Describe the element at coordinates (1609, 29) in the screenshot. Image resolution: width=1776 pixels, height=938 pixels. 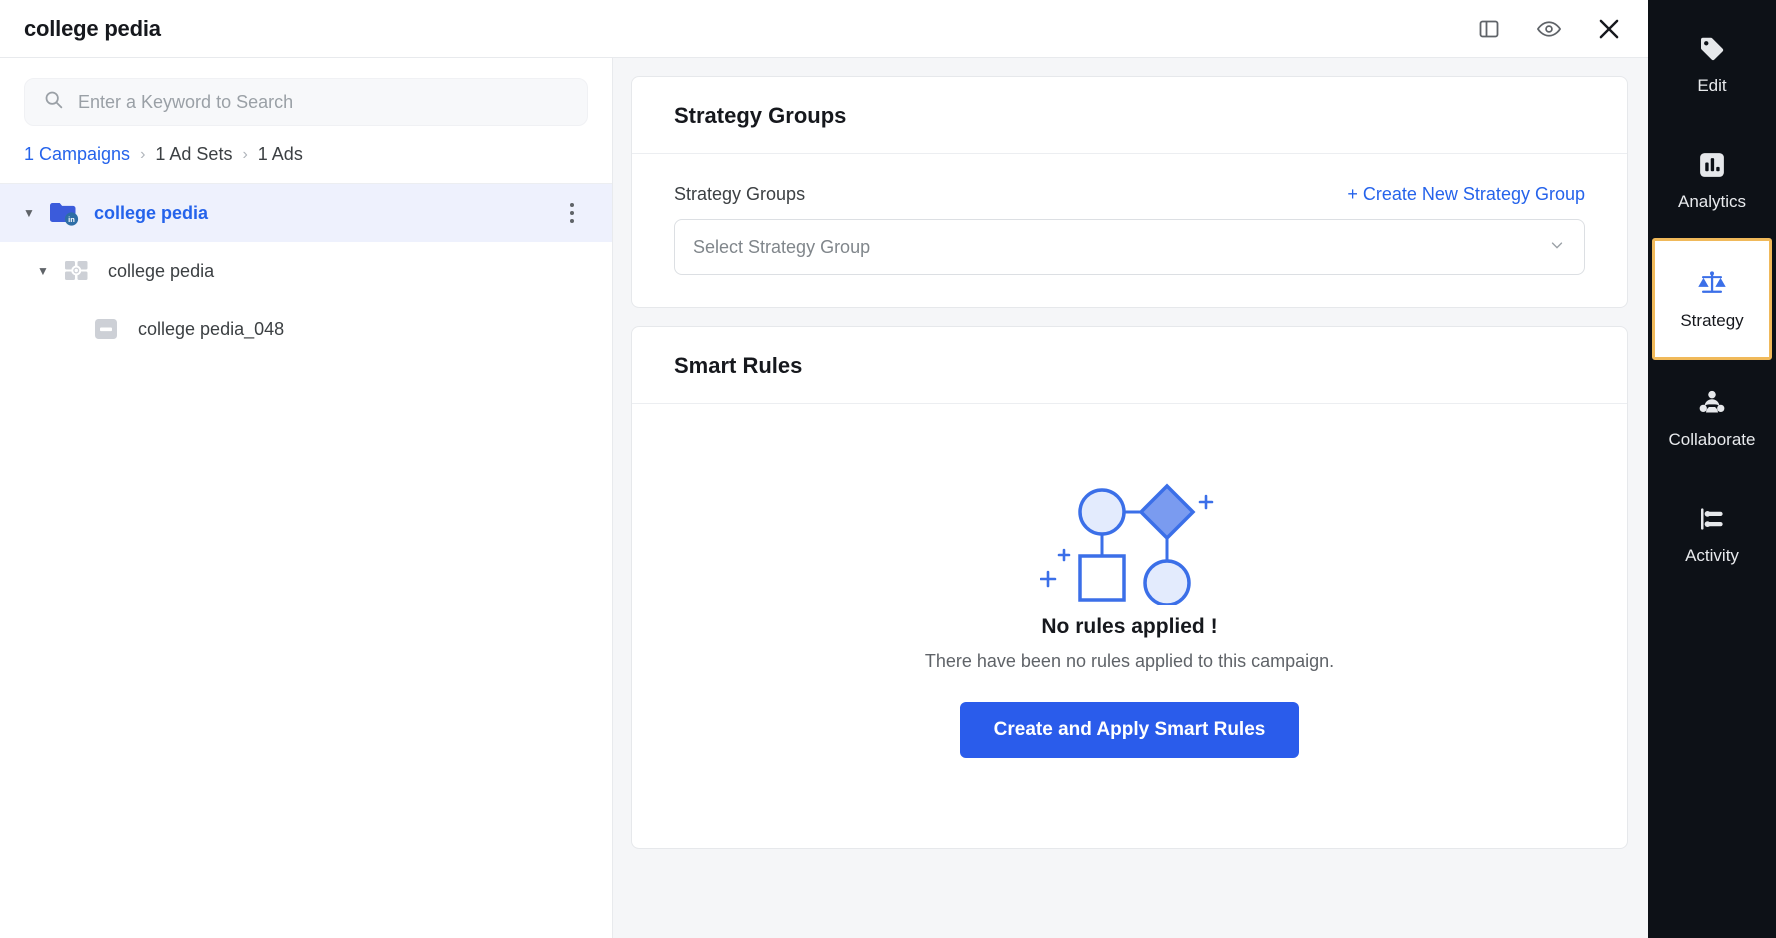
I see `close-icon` at that location.